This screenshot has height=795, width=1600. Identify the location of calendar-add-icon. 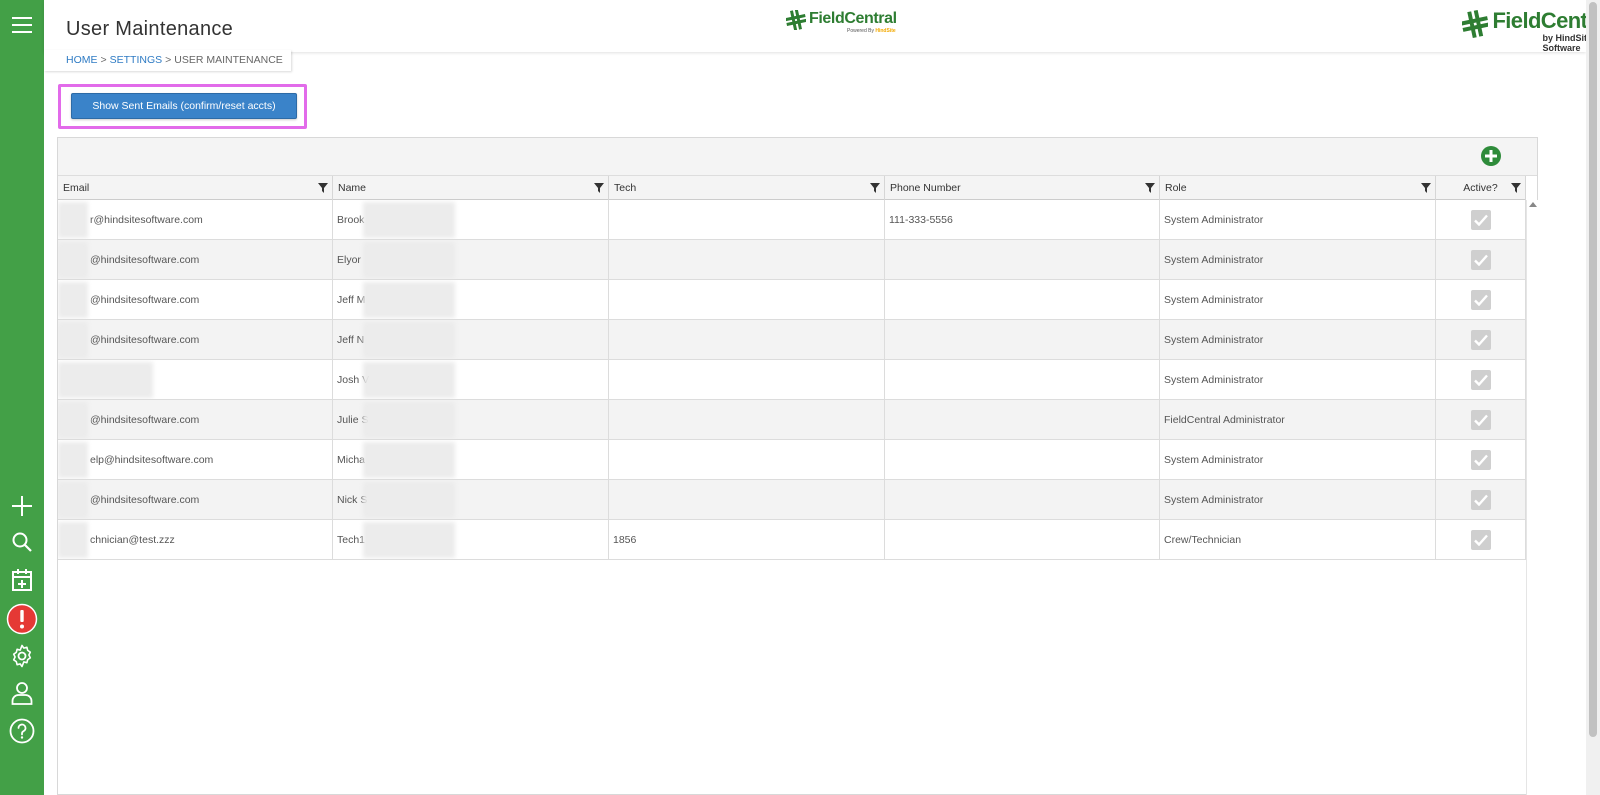
(22, 580).